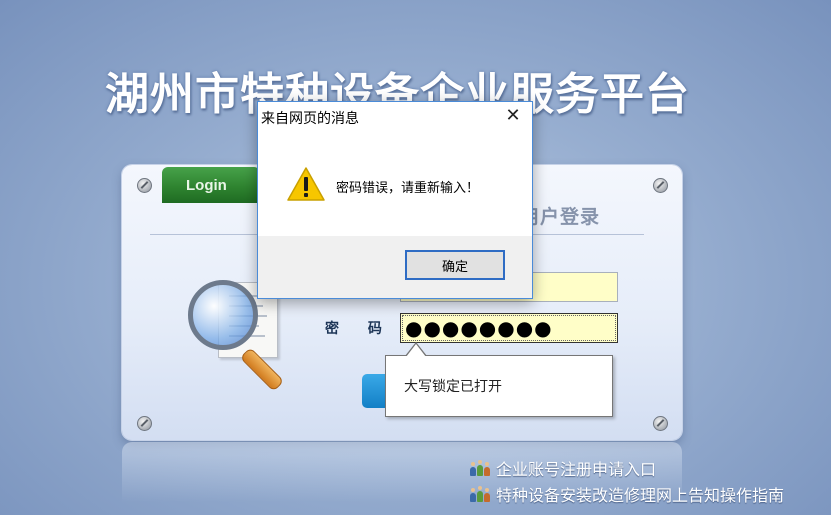 The width and height of the screenshot is (831, 515). I want to click on guide-link: 特种设备安装改造修理网上告知操作指南, so click(627, 494).